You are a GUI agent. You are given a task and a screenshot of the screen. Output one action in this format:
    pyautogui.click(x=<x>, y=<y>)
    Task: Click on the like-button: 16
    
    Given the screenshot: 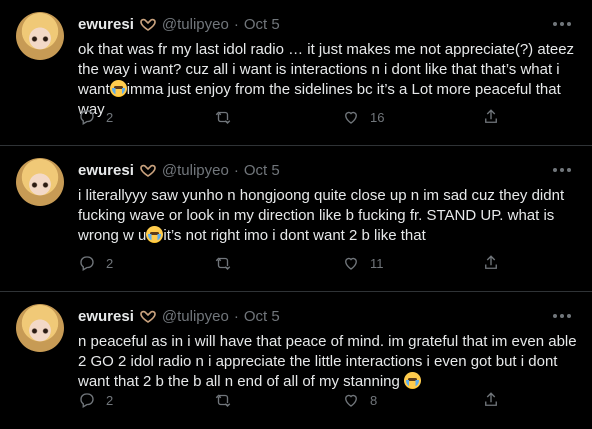 What is the action you would take?
    pyautogui.click(x=363, y=117)
    